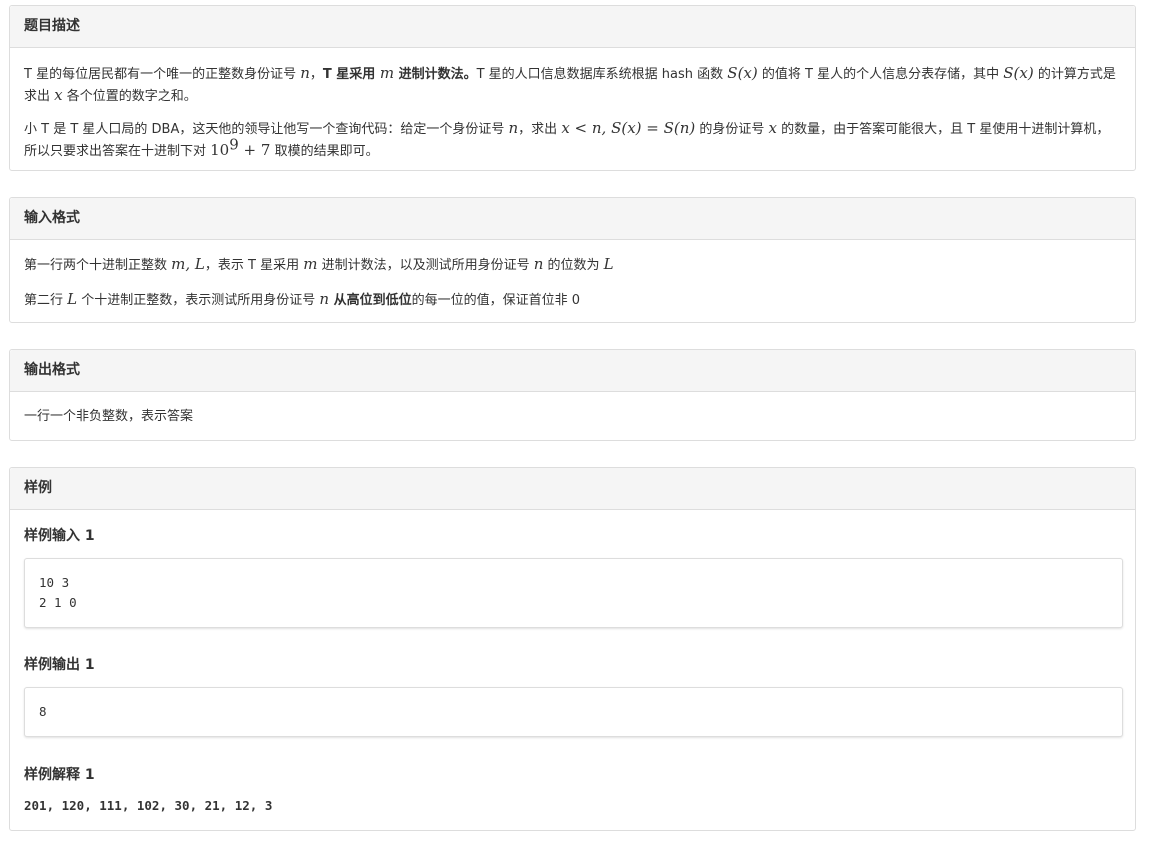  Describe the element at coordinates (732, 129) in the screenshot. I see `text: 的身份证号` at that location.